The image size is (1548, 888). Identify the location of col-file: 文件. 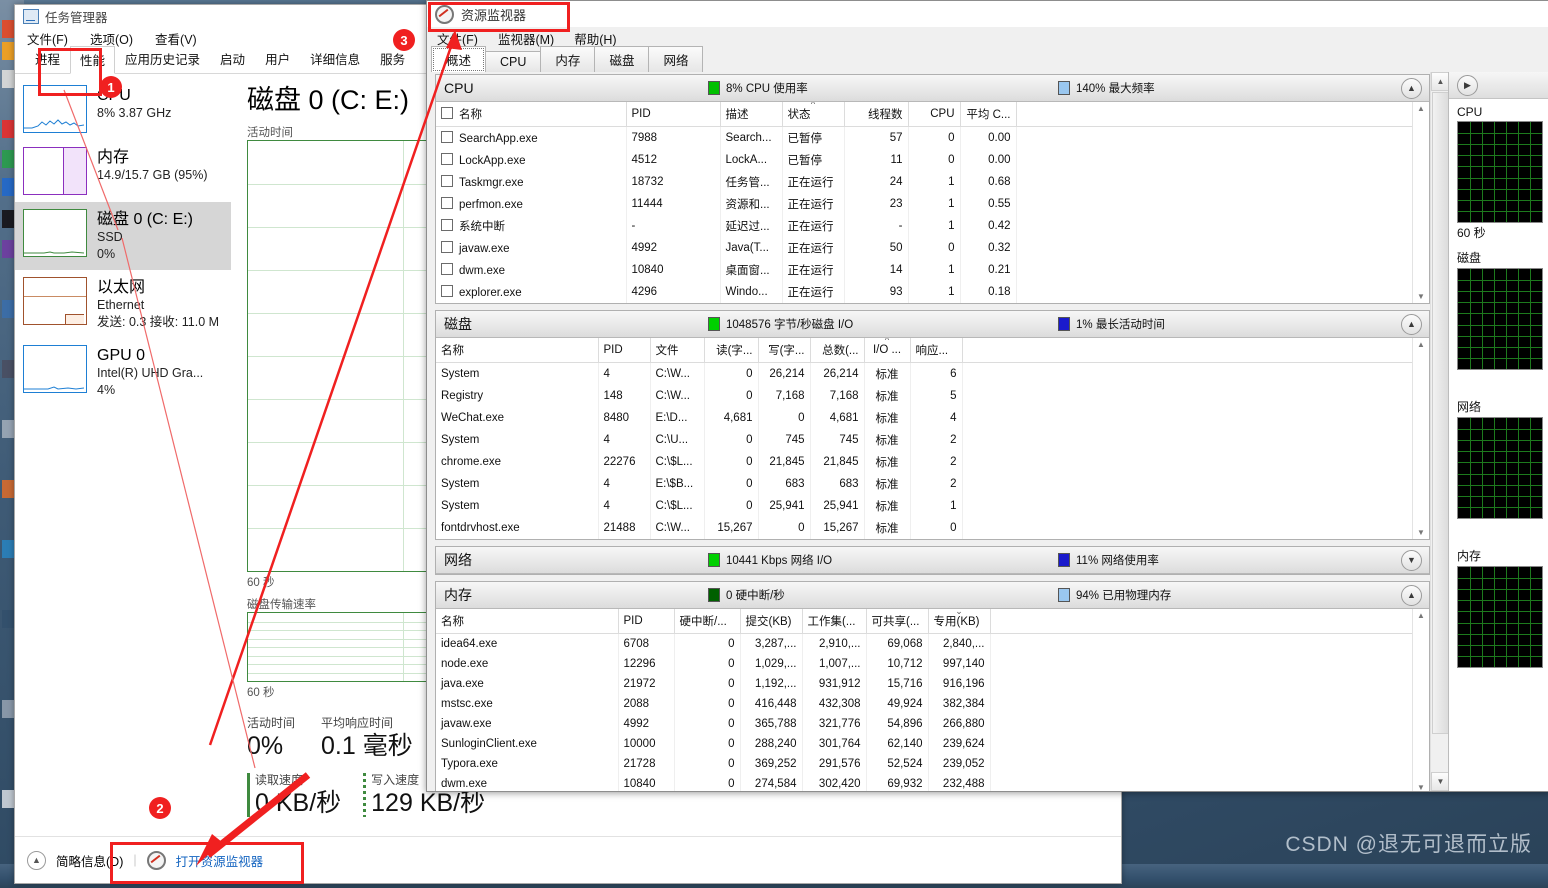
(677, 350).